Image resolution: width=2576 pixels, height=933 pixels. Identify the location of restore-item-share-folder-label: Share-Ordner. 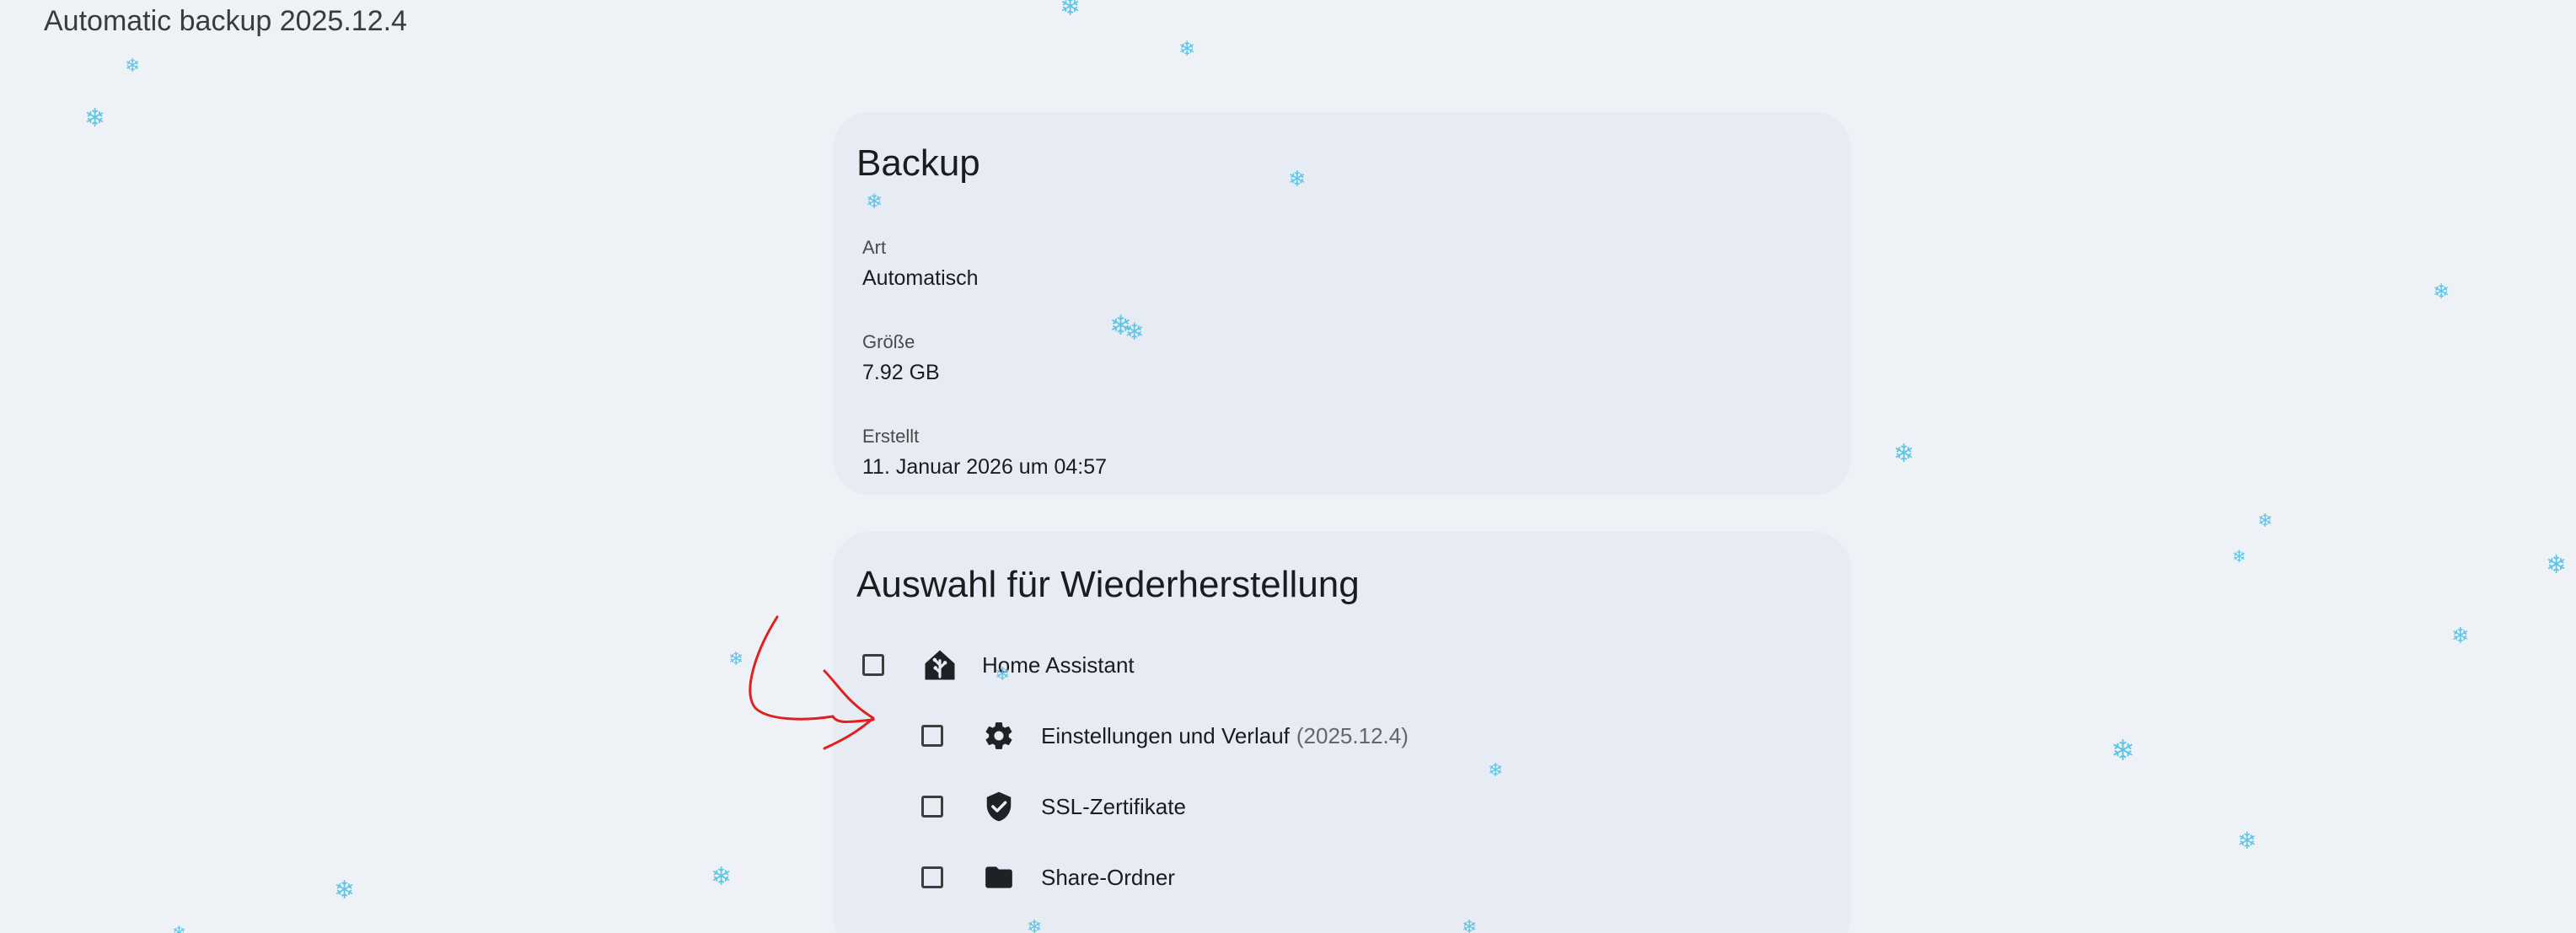
(1108, 877).